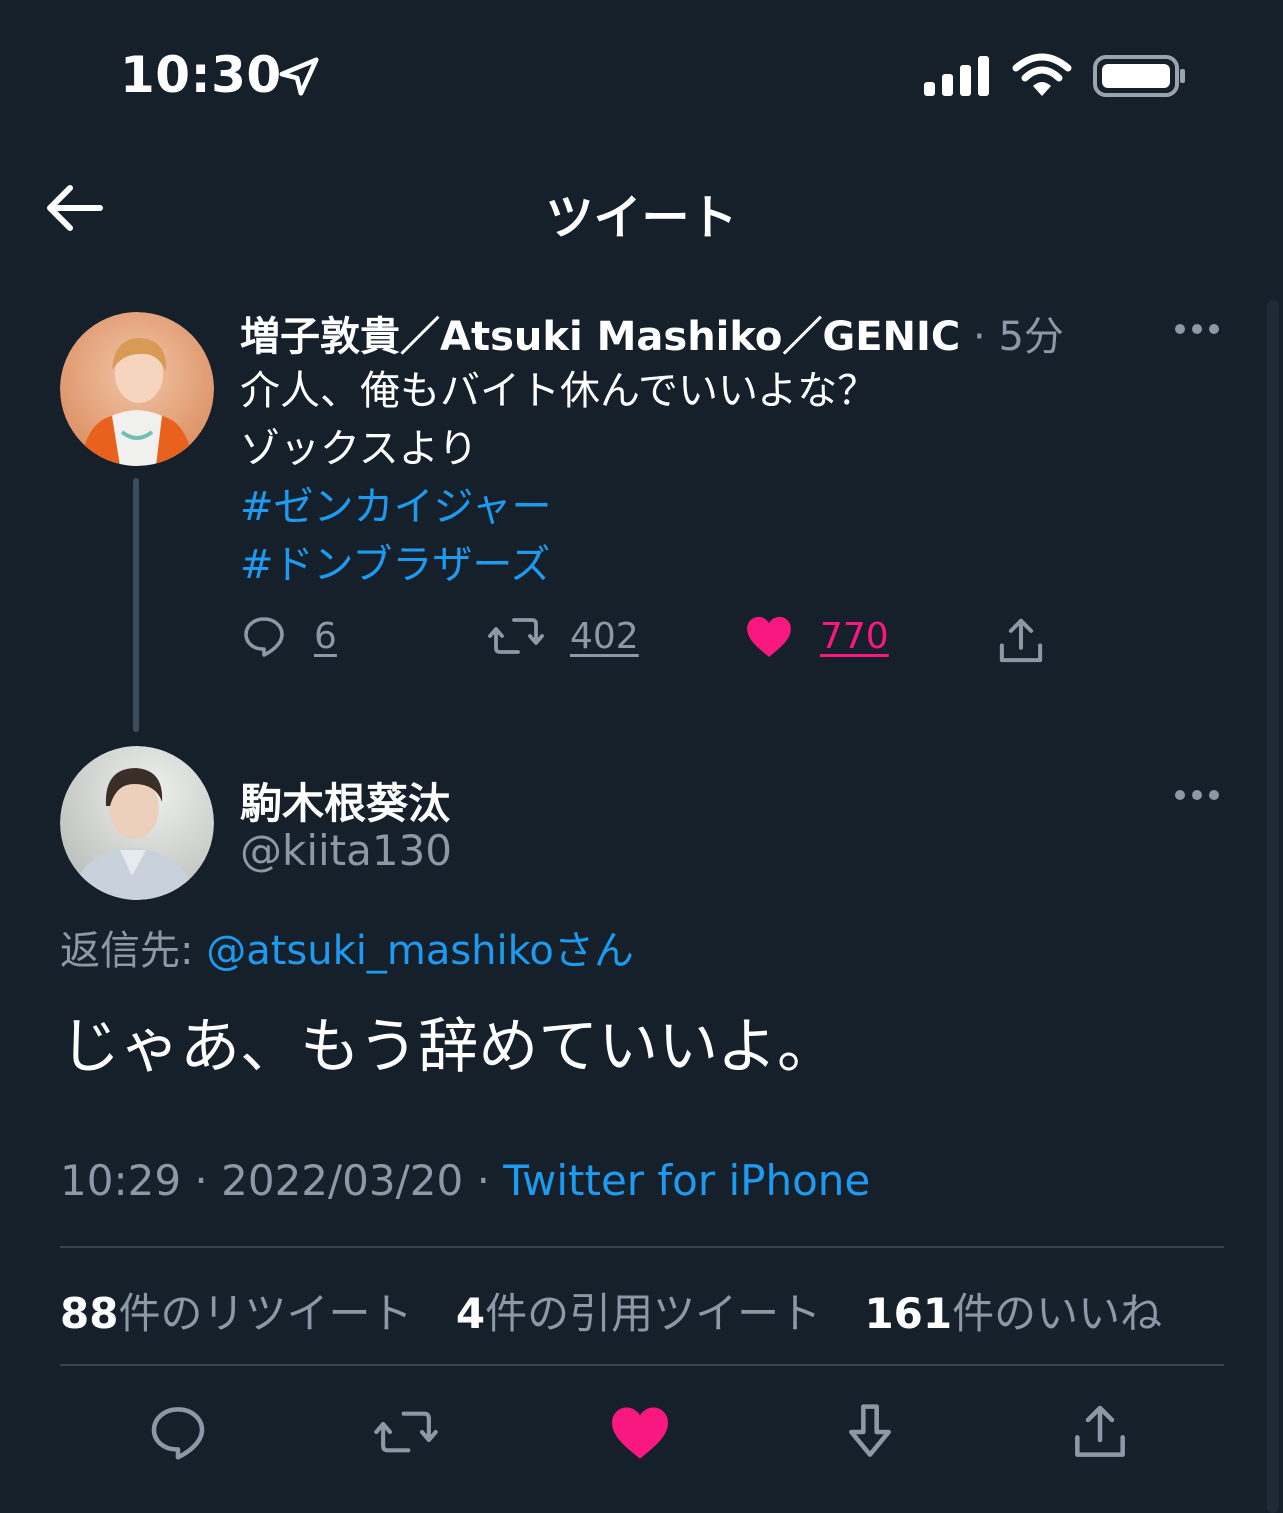 Image resolution: width=1283 pixels, height=1513 pixels. I want to click on tweet-line: 介人、俺もバイト休んでいいよな？, so click(559, 391).